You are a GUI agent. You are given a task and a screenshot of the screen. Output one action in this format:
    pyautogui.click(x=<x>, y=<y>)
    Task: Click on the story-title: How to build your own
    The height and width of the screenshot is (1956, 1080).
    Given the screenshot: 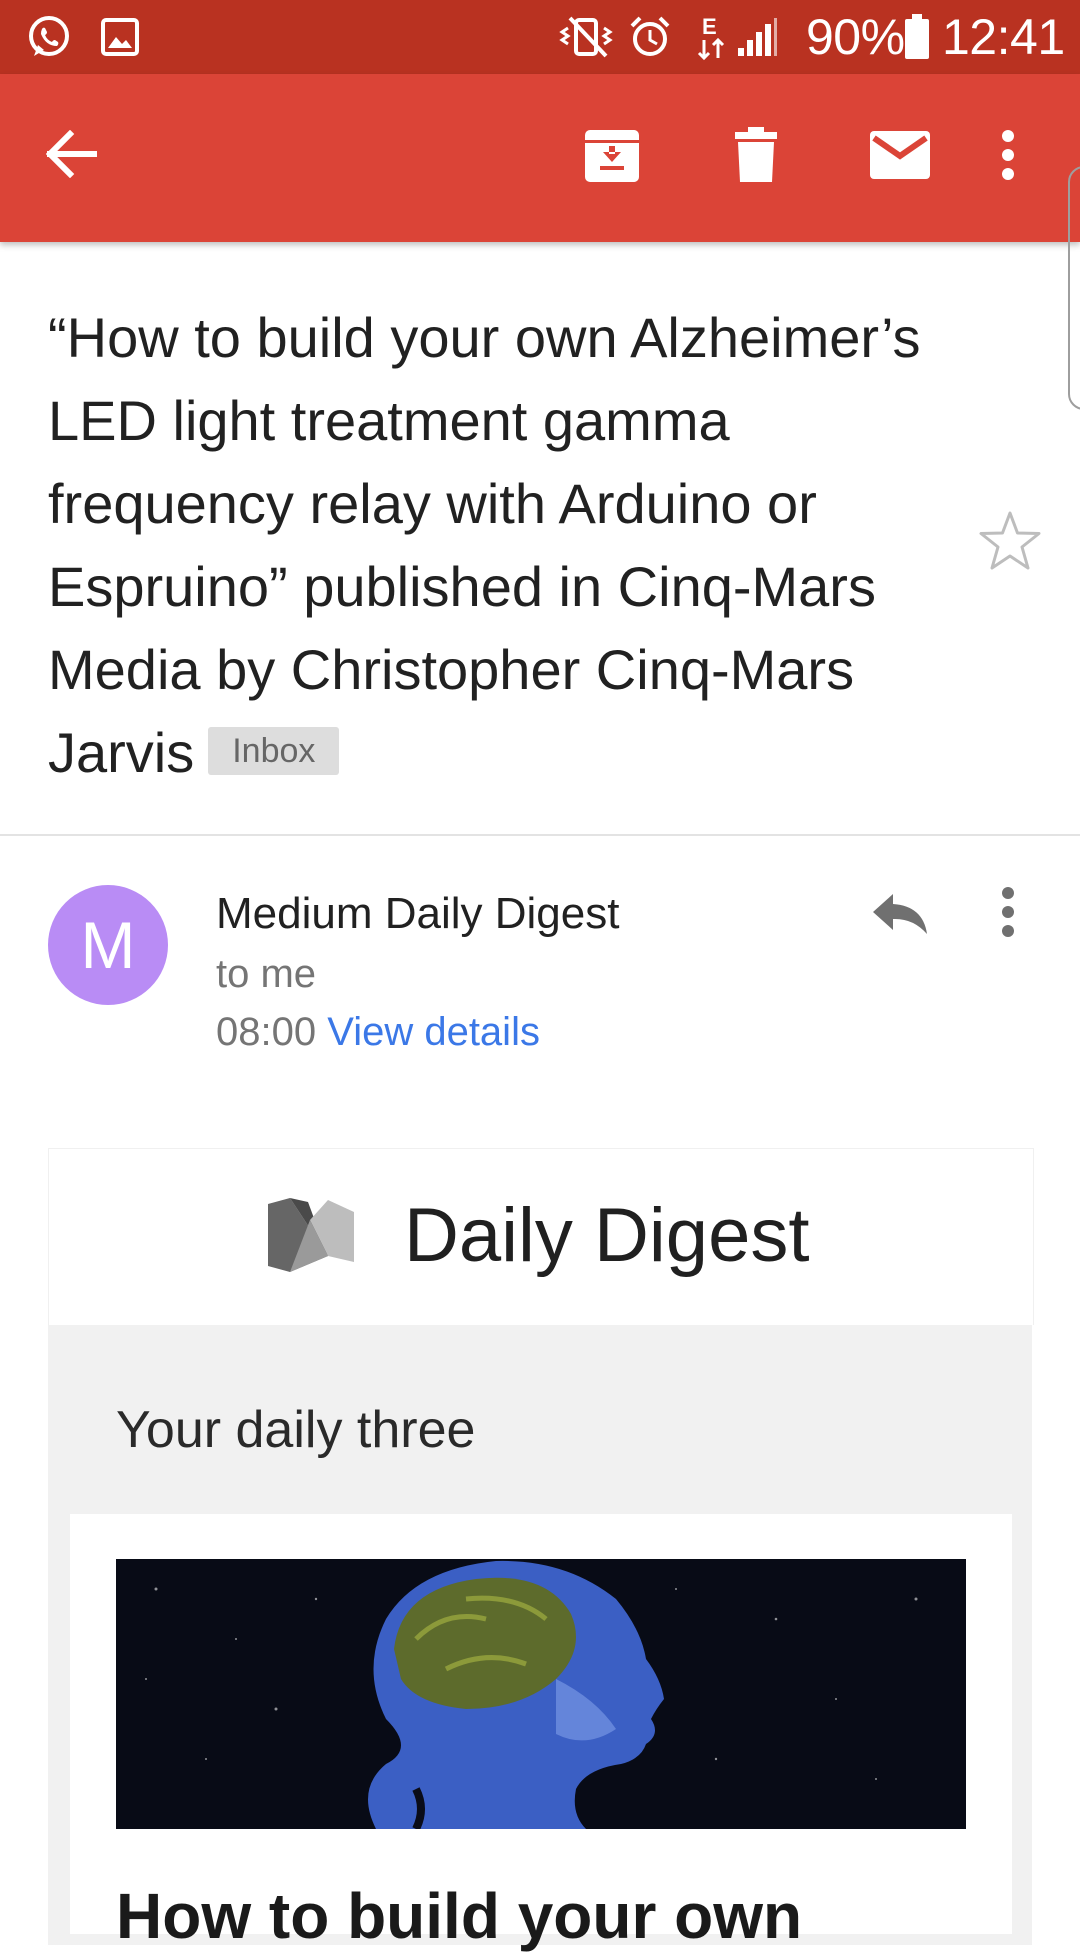 What is the action you would take?
    pyautogui.click(x=459, y=1916)
    